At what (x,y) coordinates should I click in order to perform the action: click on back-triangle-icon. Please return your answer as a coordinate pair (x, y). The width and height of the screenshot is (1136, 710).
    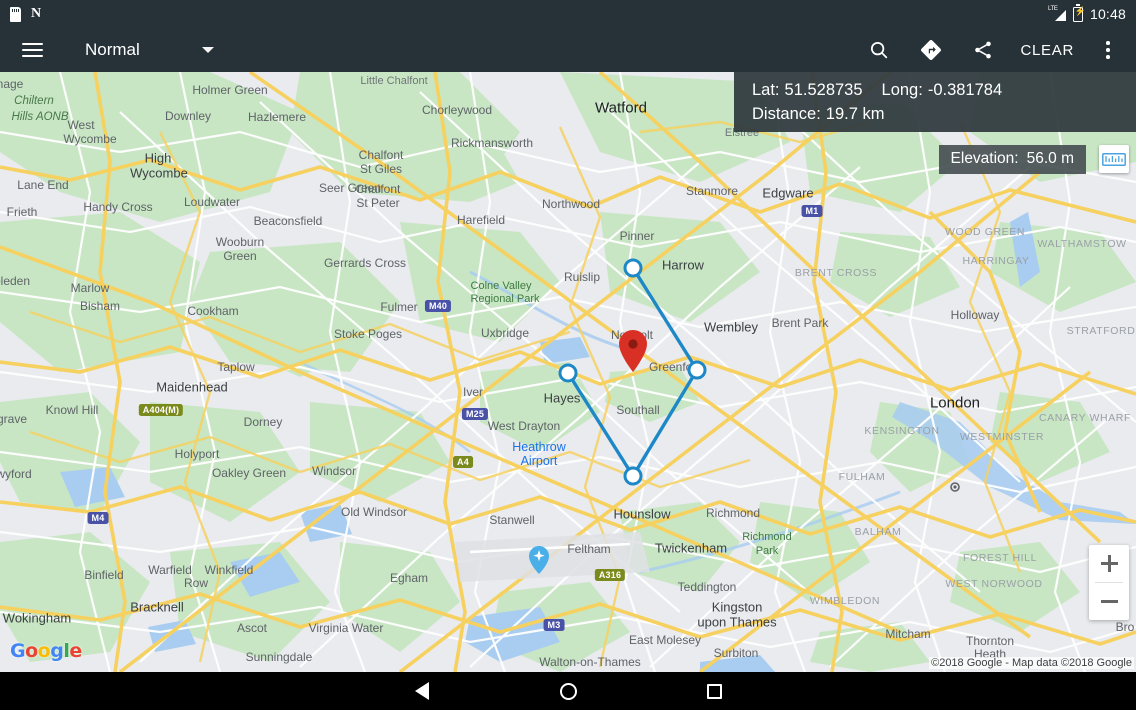
    Looking at the image, I should click on (422, 691).